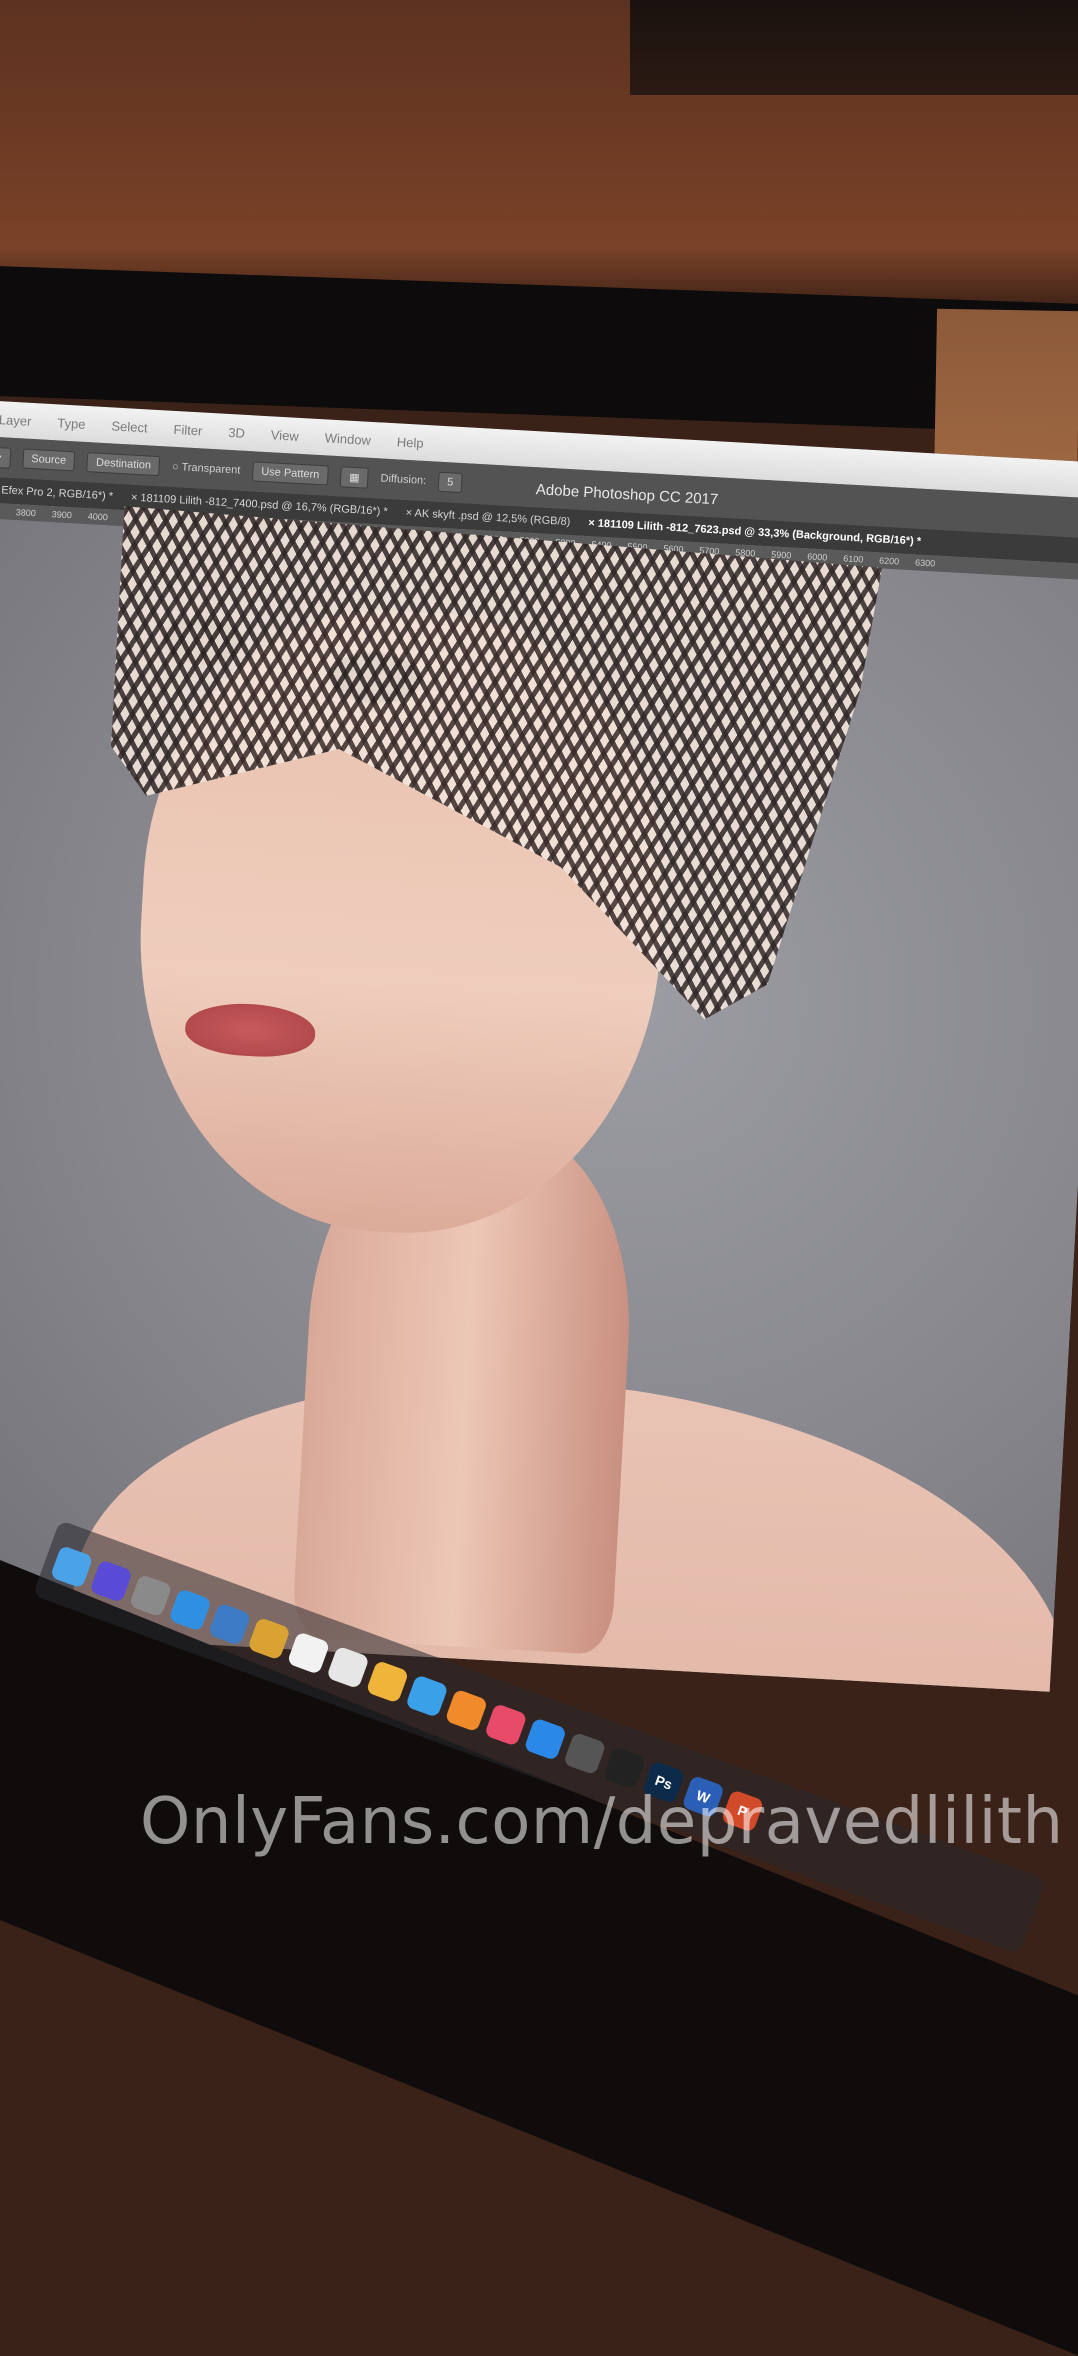 This screenshot has width=1078, height=2356. What do you see at coordinates (210, 468) in the screenshot?
I see `transparent-label: Transparent` at bounding box center [210, 468].